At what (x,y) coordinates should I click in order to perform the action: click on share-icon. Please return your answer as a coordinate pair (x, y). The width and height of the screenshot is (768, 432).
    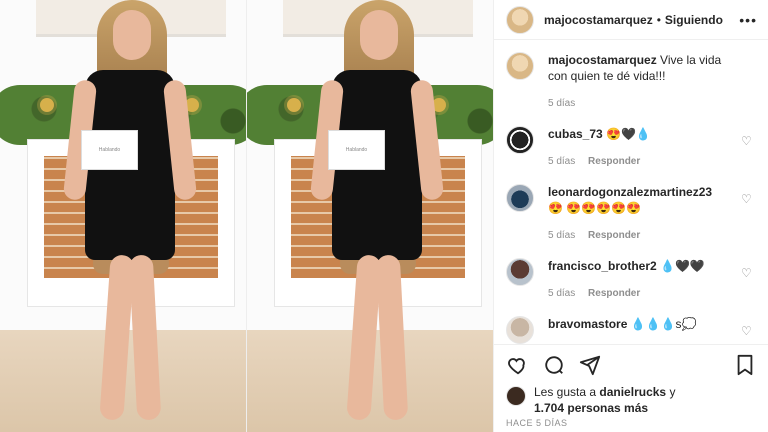
    Looking at the image, I should click on (590, 365).